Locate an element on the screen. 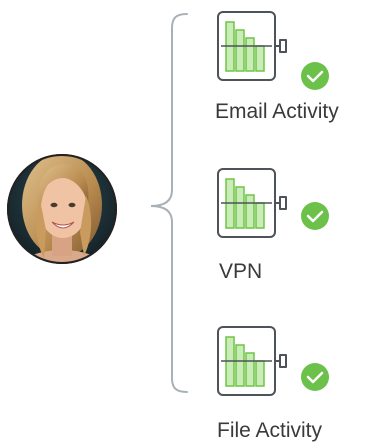 The width and height of the screenshot is (381, 445). activity-email is located at coordinates (273, 50).